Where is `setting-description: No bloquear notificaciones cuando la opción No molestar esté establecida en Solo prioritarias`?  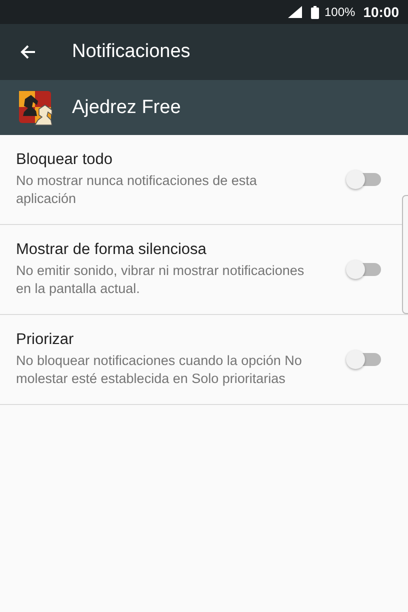
setting-description: No bloquear notificaciones cuando la opción No molestar esté establecida en Solo prioritarias is located at coordinates (159, 370).